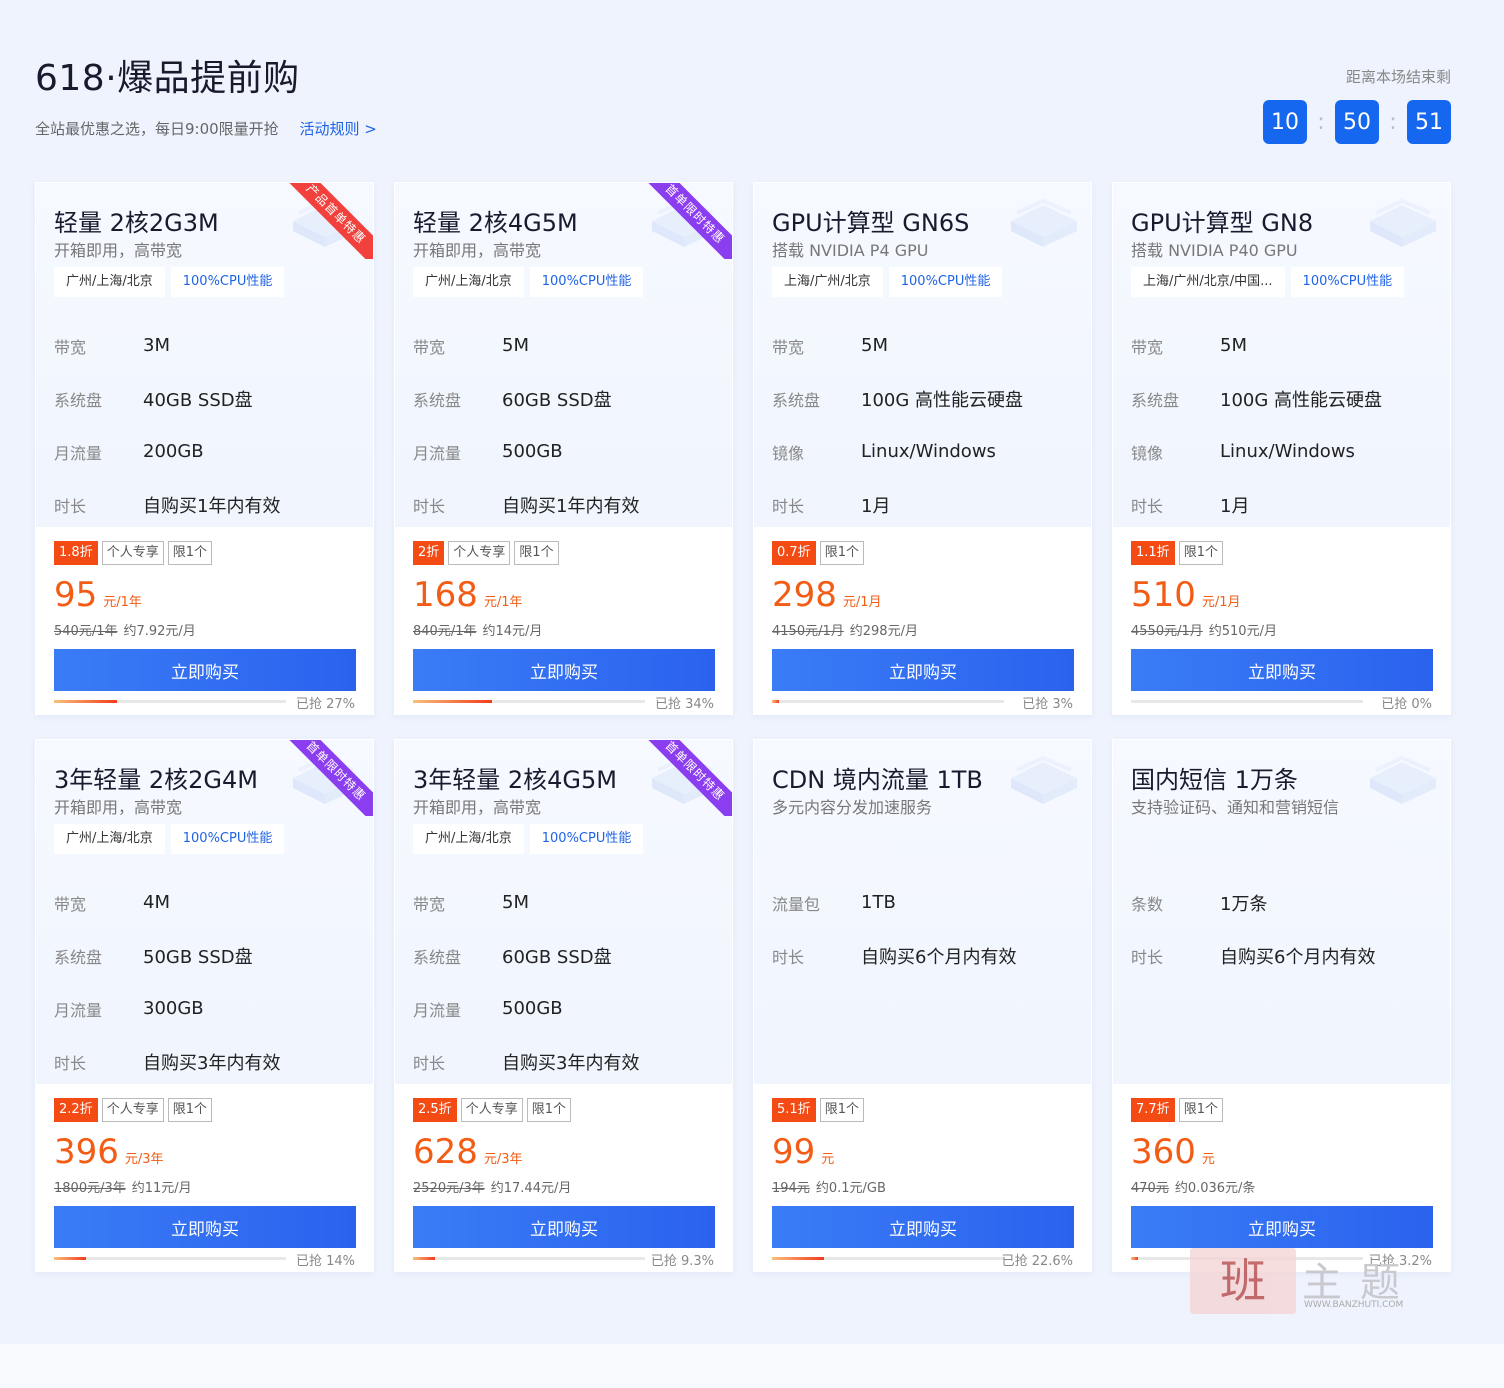 This screenshot has height=1388, width=1504. I want to click on sale-price: 298, so click(804, 595).